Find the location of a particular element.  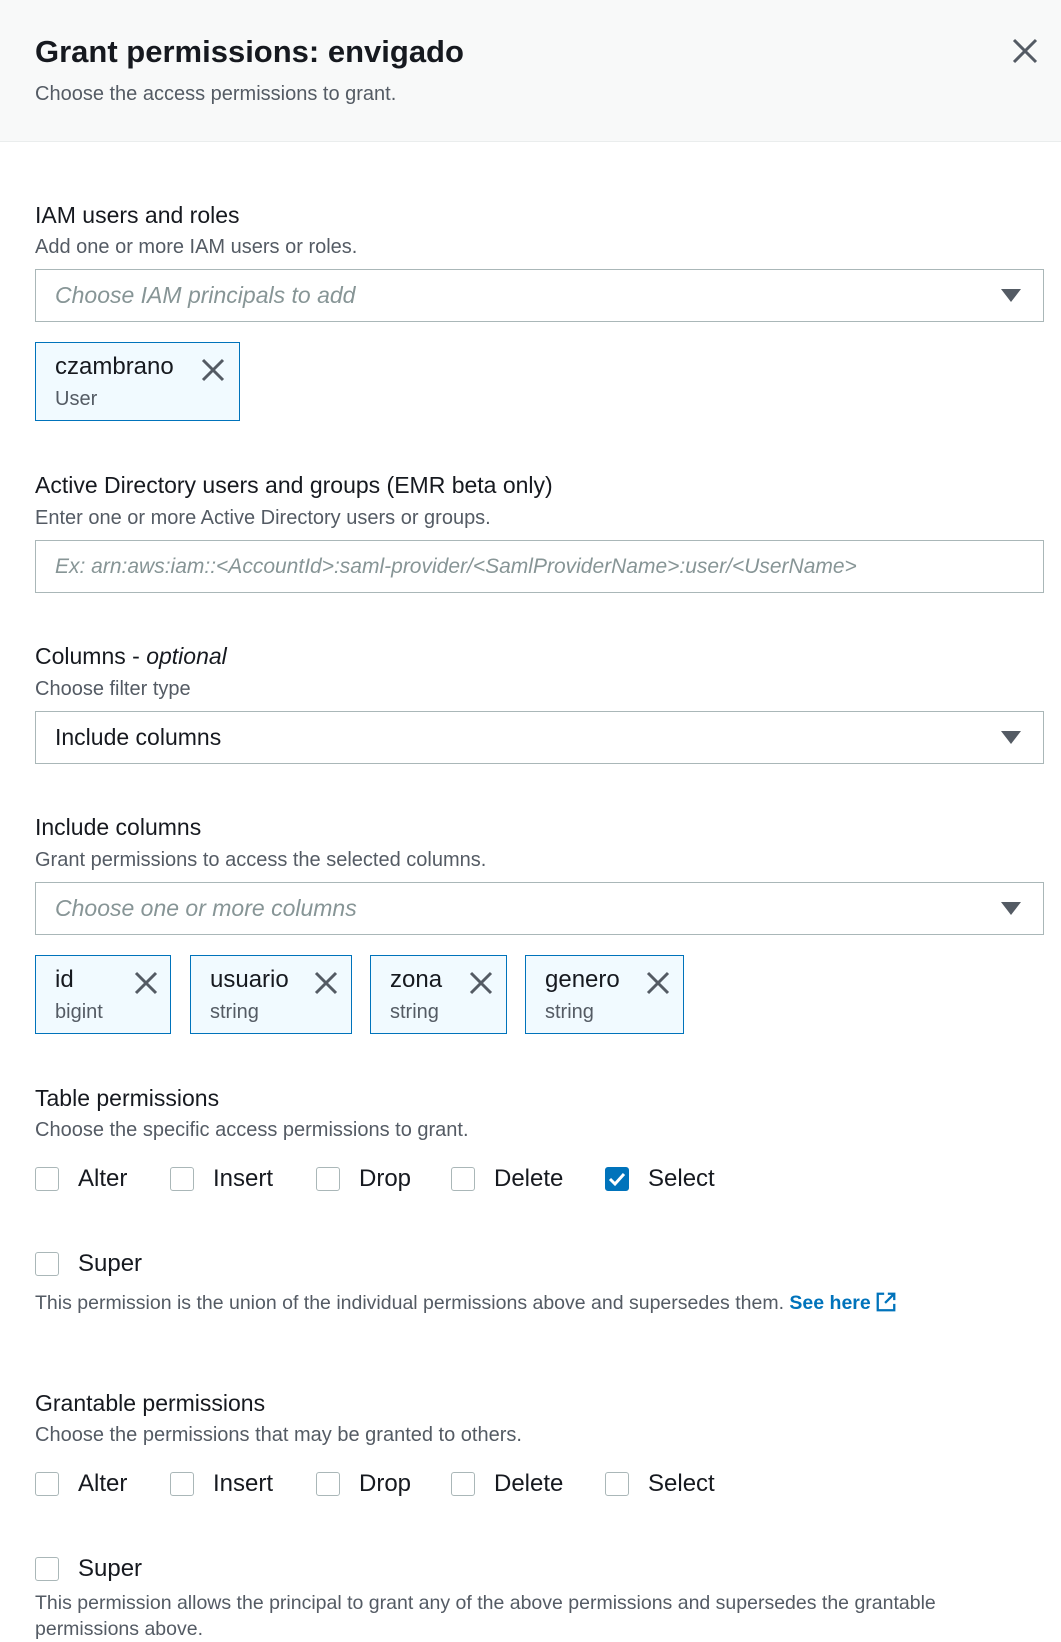

token-name: usuario is located at coordinates (249, 979).